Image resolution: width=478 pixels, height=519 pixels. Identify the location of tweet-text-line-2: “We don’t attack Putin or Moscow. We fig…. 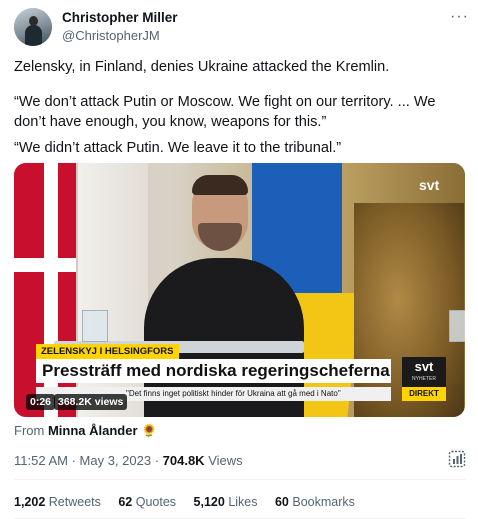
(225, 112).